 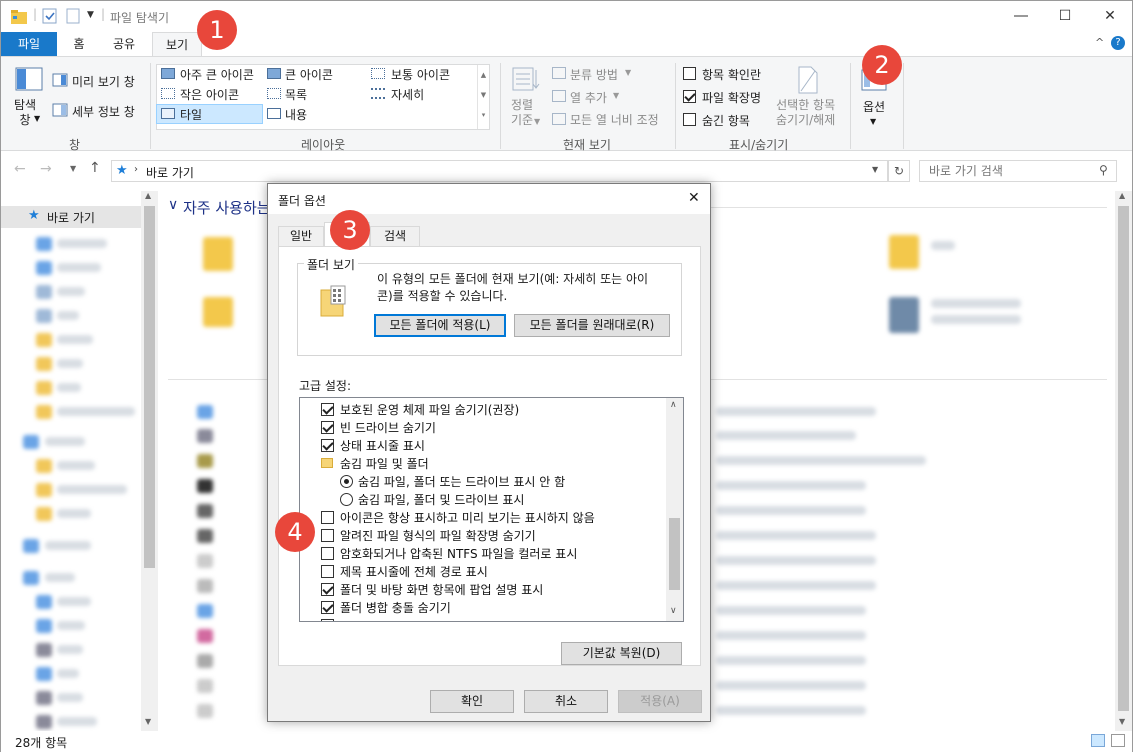 I want to click on address-dropdown-icon: ▼, so click(x=875, y=169).